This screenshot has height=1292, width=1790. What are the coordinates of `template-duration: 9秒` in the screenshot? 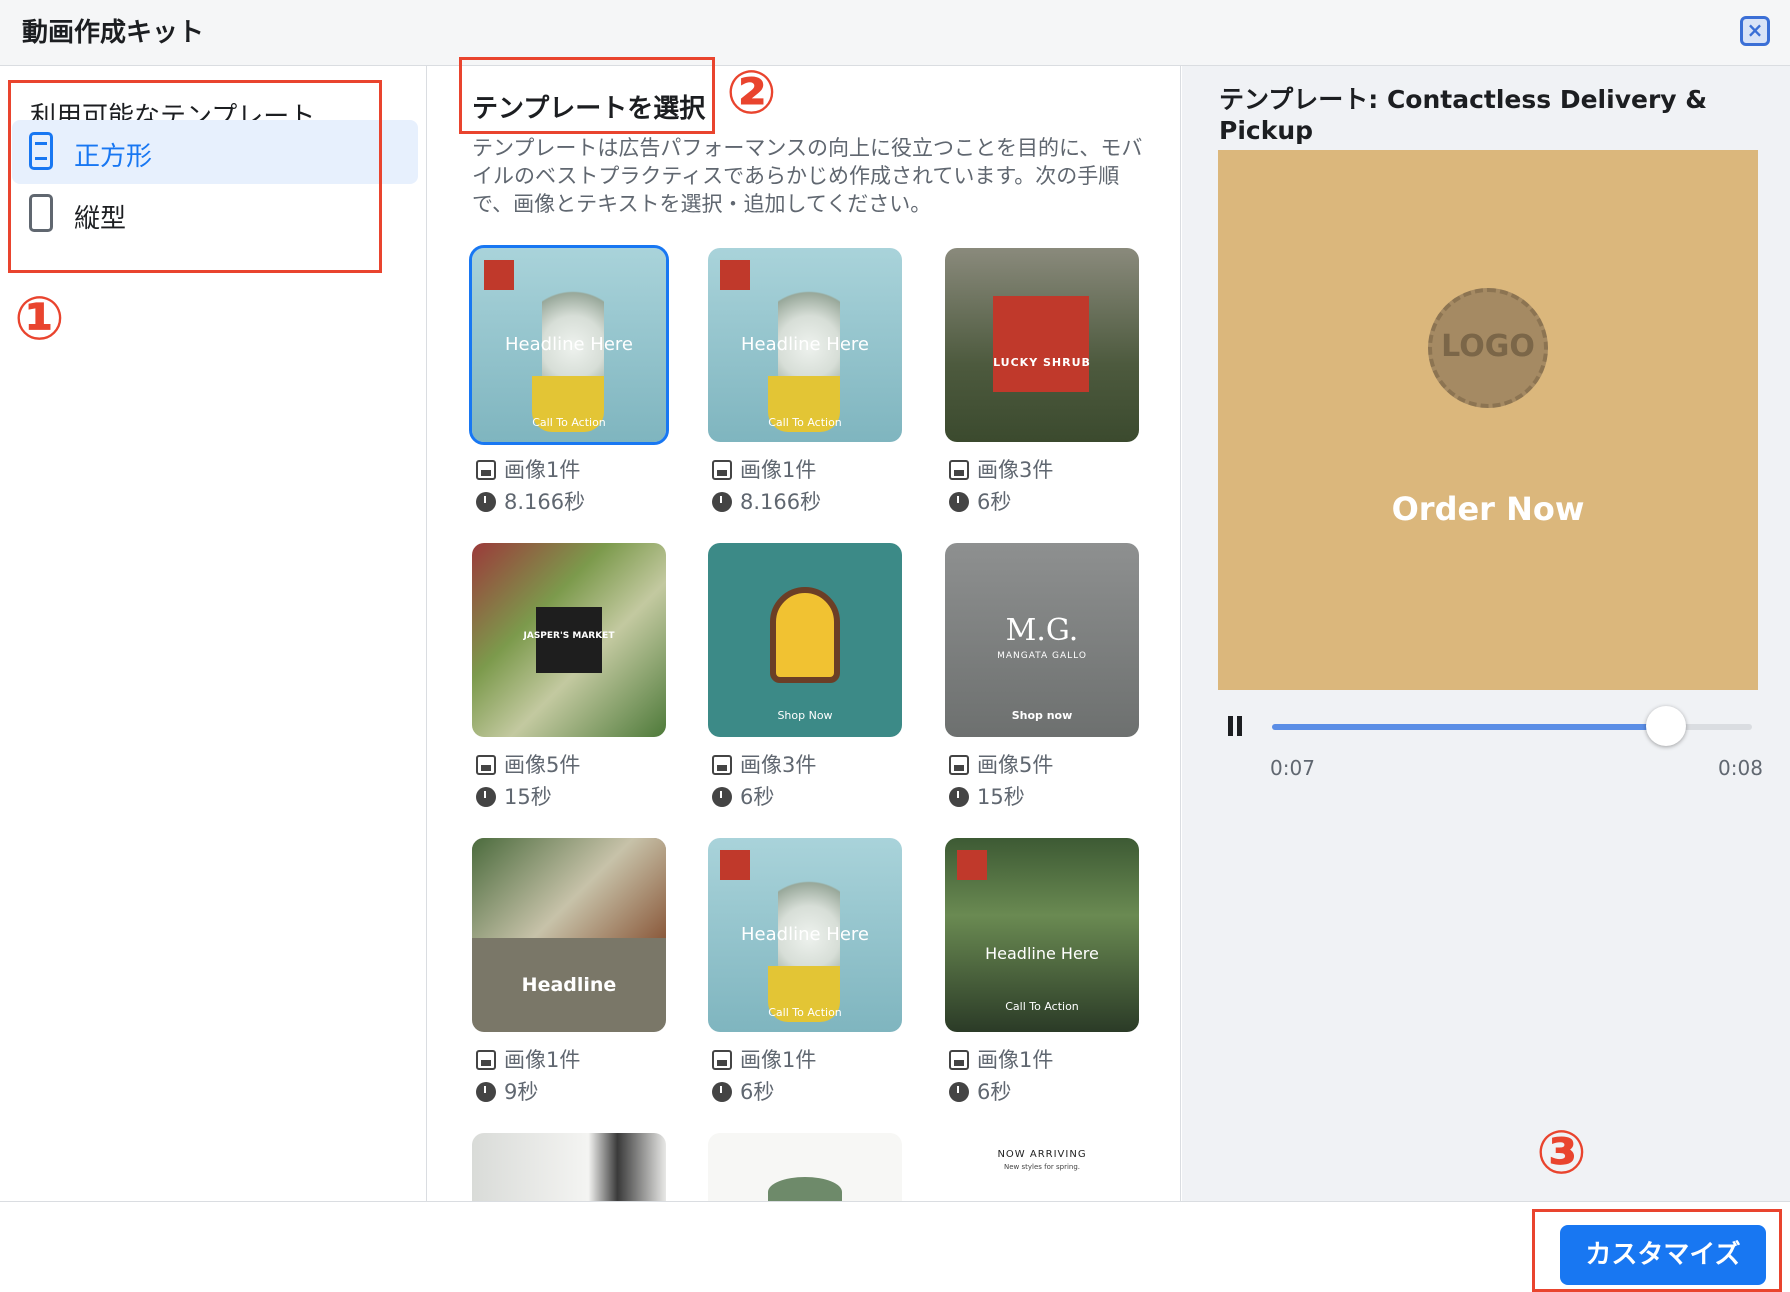 It's located at (507, 1091).